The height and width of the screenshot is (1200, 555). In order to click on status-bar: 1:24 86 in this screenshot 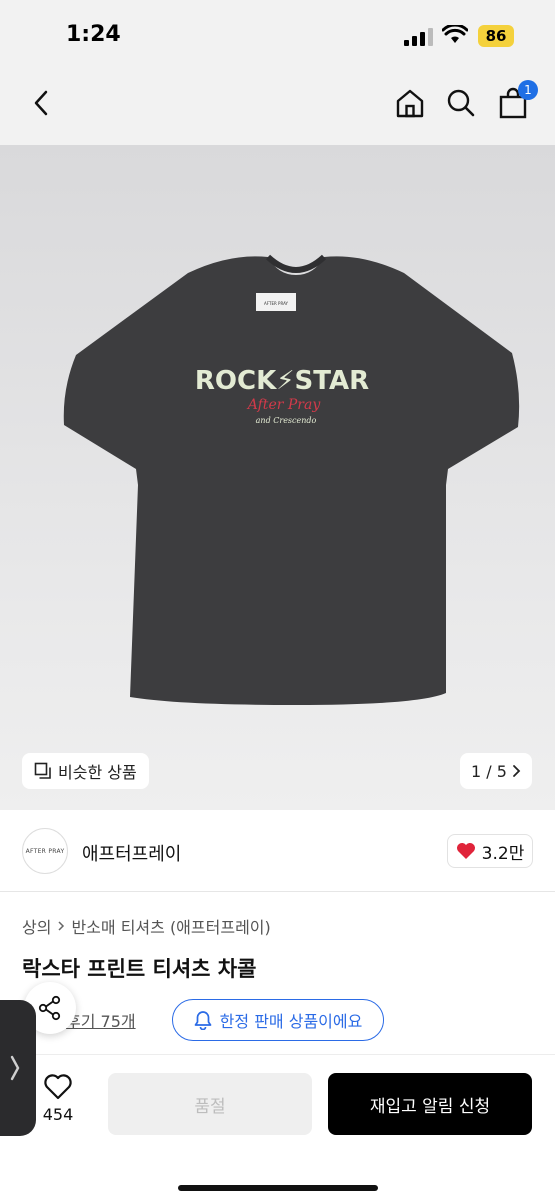, I will do `click(277, 35)`.